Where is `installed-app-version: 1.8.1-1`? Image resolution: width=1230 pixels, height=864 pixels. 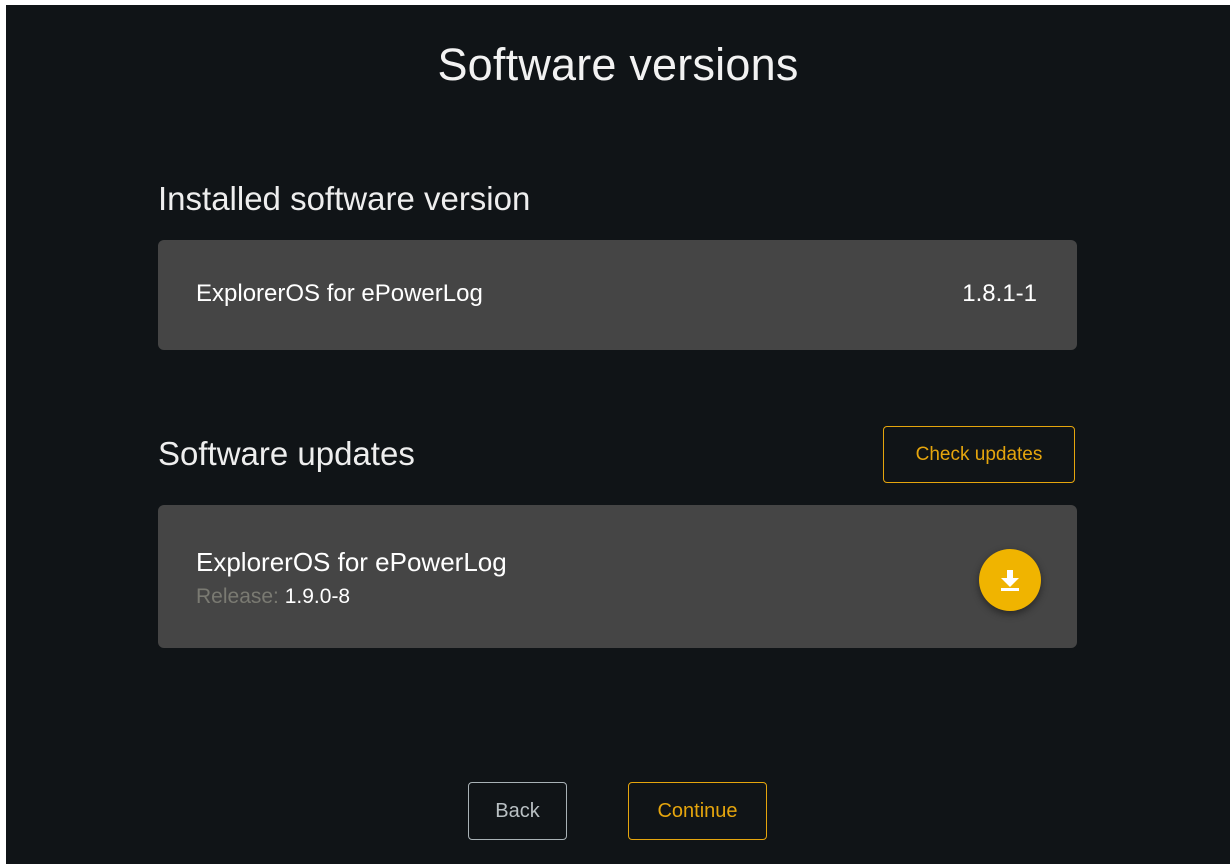
installed-app-version: 1.8.1-1 is located at coordinates (999, 293).